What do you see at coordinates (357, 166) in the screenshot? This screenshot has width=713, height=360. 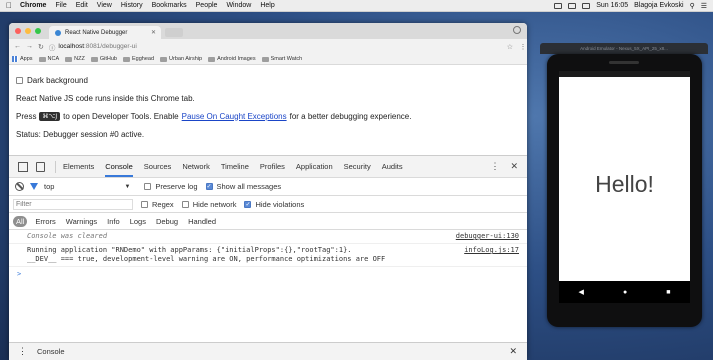 I see `tab-security: Security` at bounding box center [357, 166].